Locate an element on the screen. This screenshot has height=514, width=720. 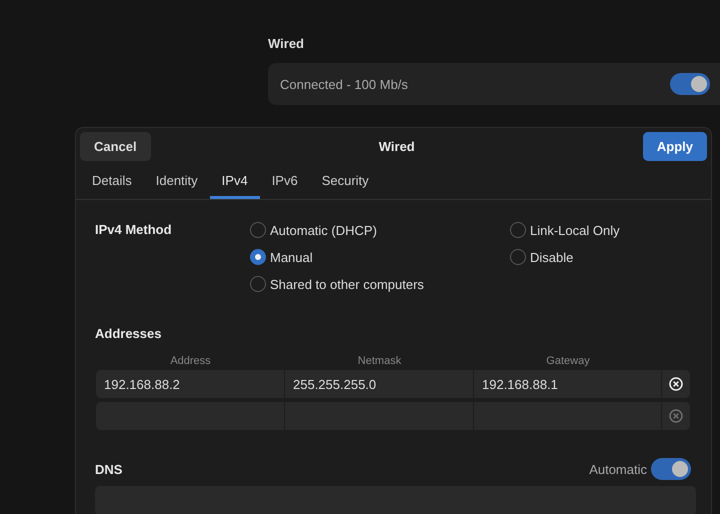
method-label: IPv4 Method is located at coordinates (134, 230).